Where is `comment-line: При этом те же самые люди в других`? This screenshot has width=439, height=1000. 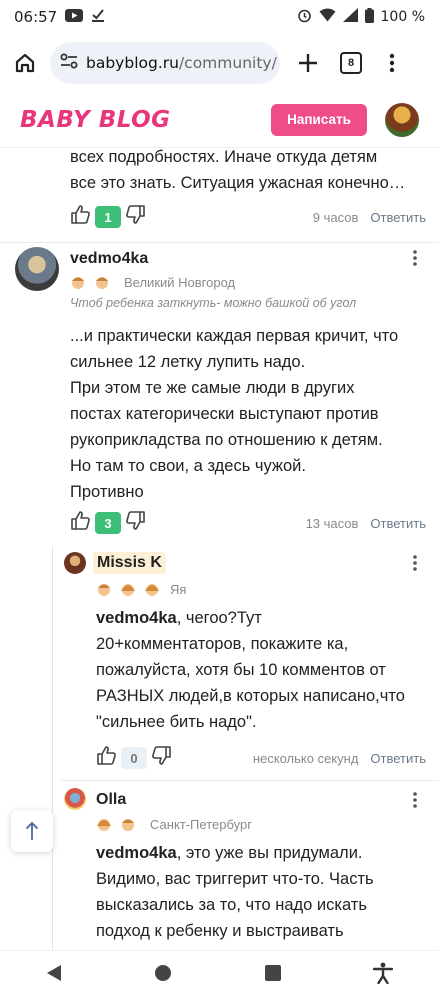
comment-line: При этом те же самые люди в других is located at coordinates (212, 388).